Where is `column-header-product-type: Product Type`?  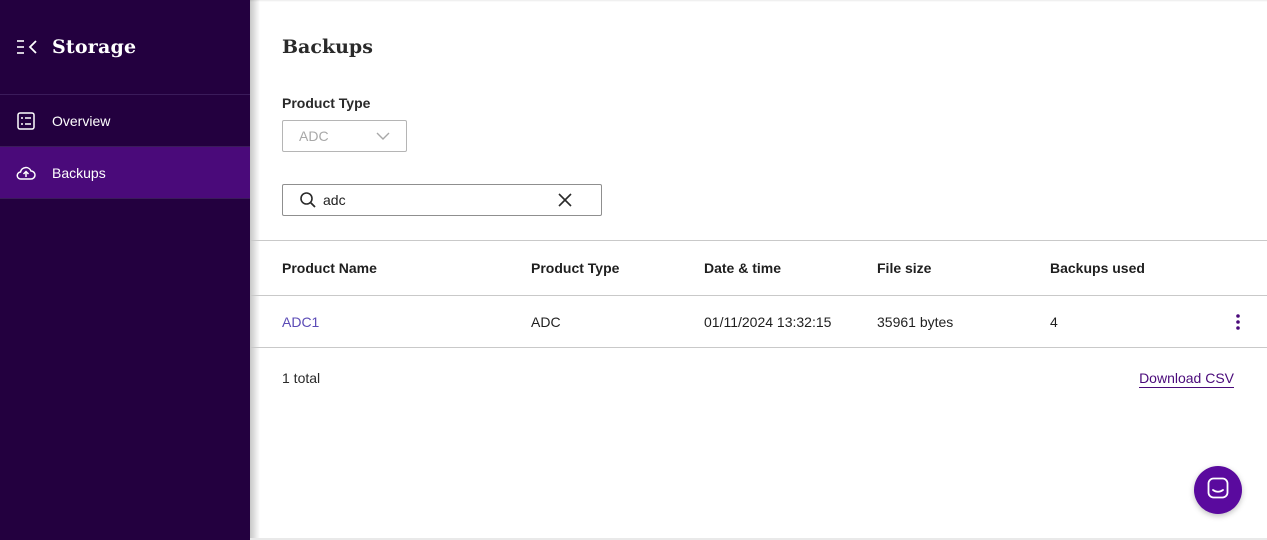 column-header-product-type: Product Type is located at coordinates (575, 268).